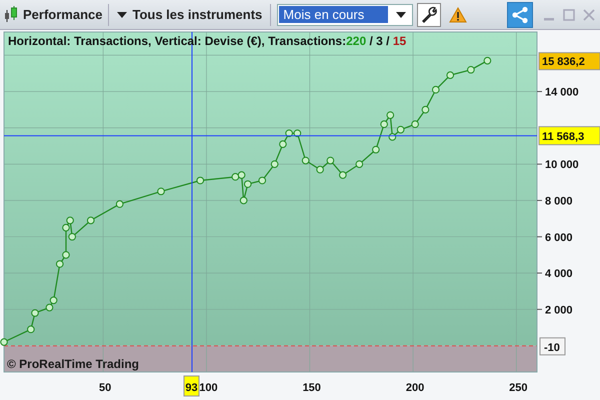  I want to click on x-axis-label: 50, so click(105, 388).